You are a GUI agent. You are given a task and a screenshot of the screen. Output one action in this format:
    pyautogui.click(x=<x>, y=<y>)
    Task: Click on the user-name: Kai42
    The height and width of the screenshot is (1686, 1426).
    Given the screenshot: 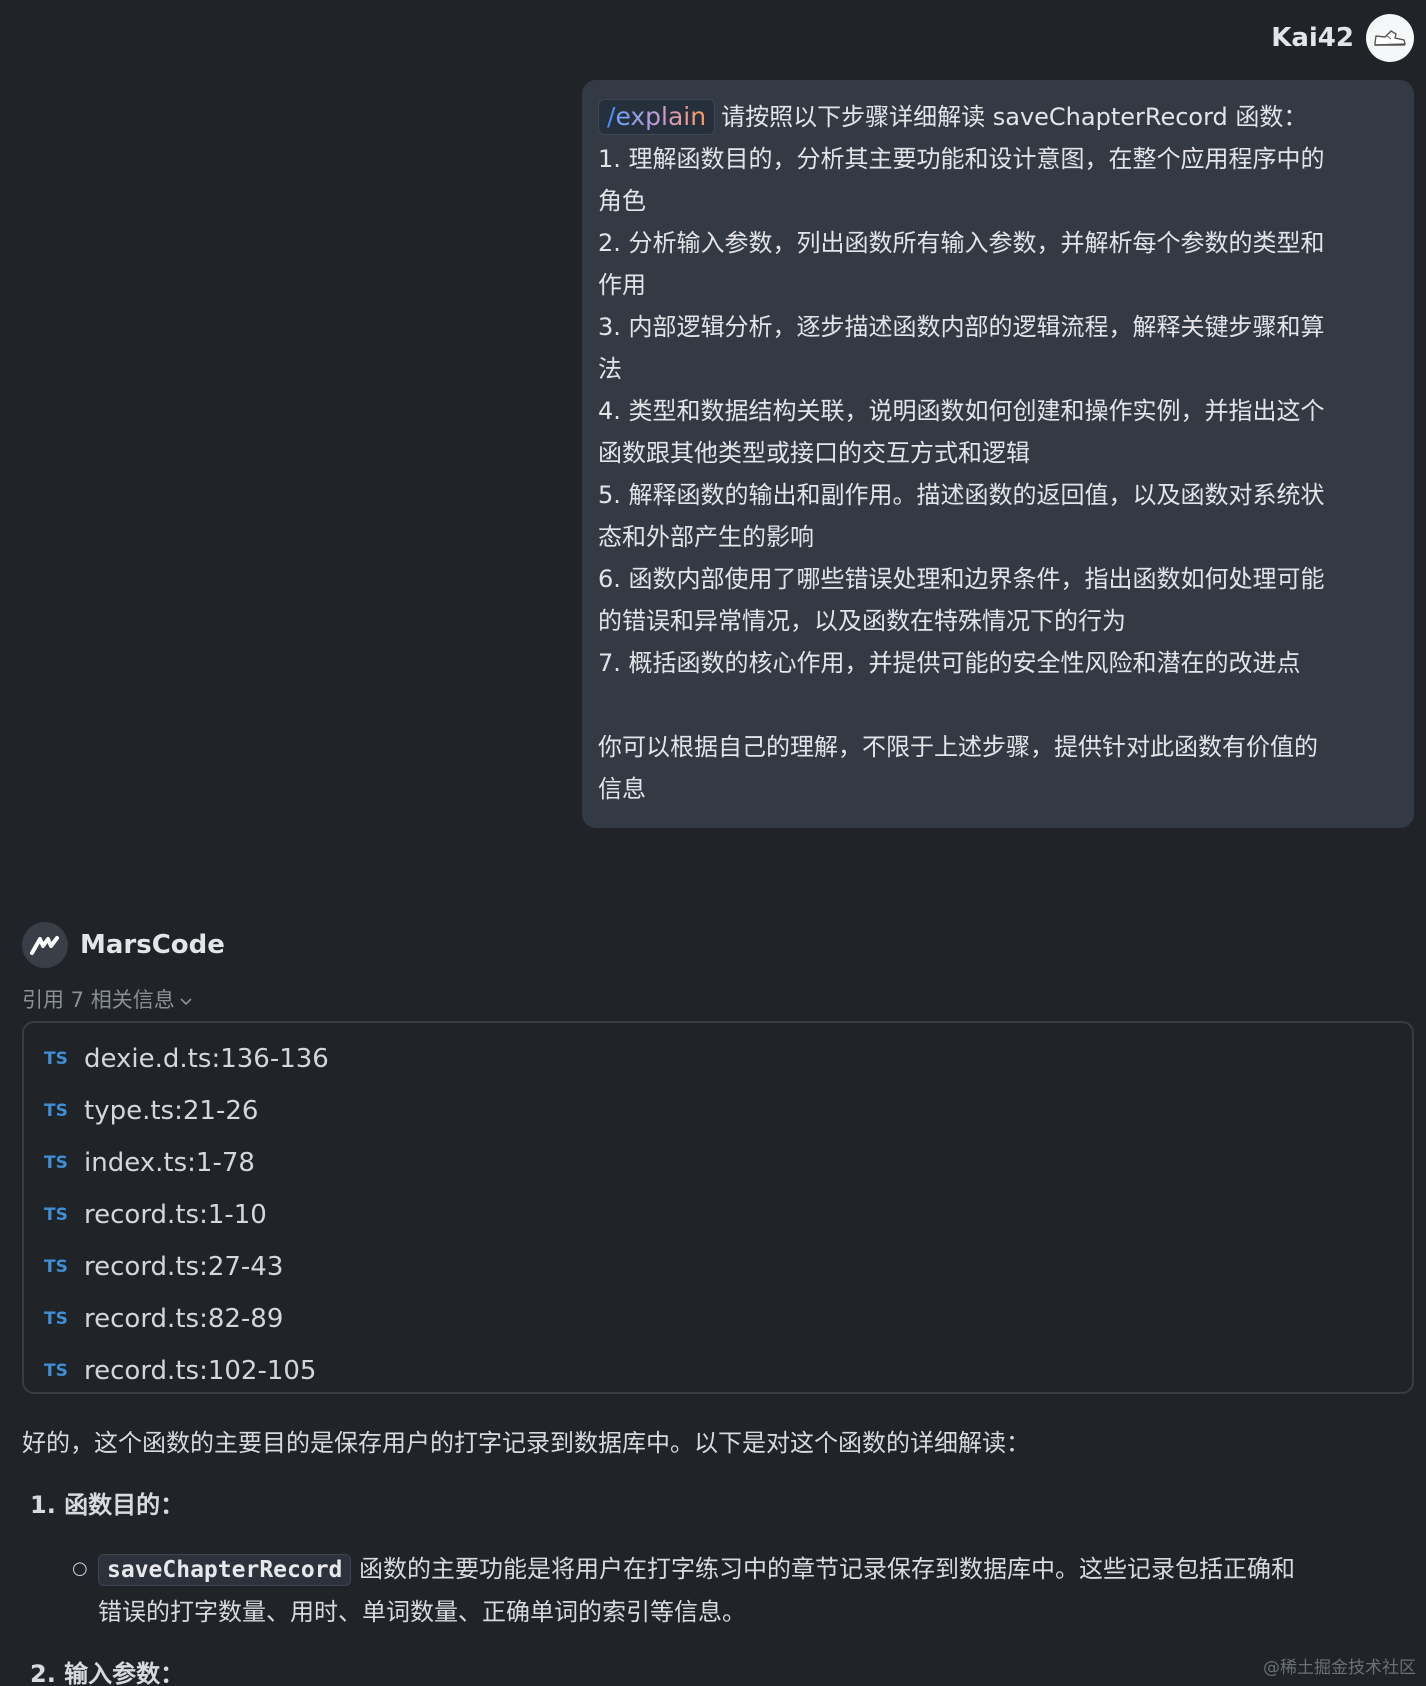 What is the action you would take?
    pyautogui.click(x=1312, y=38)
    